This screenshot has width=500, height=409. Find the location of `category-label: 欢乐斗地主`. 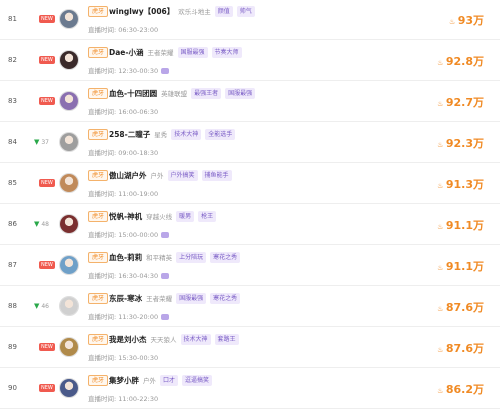

category-label: 欢乐斗地主 is located at coordinates (194, 12).